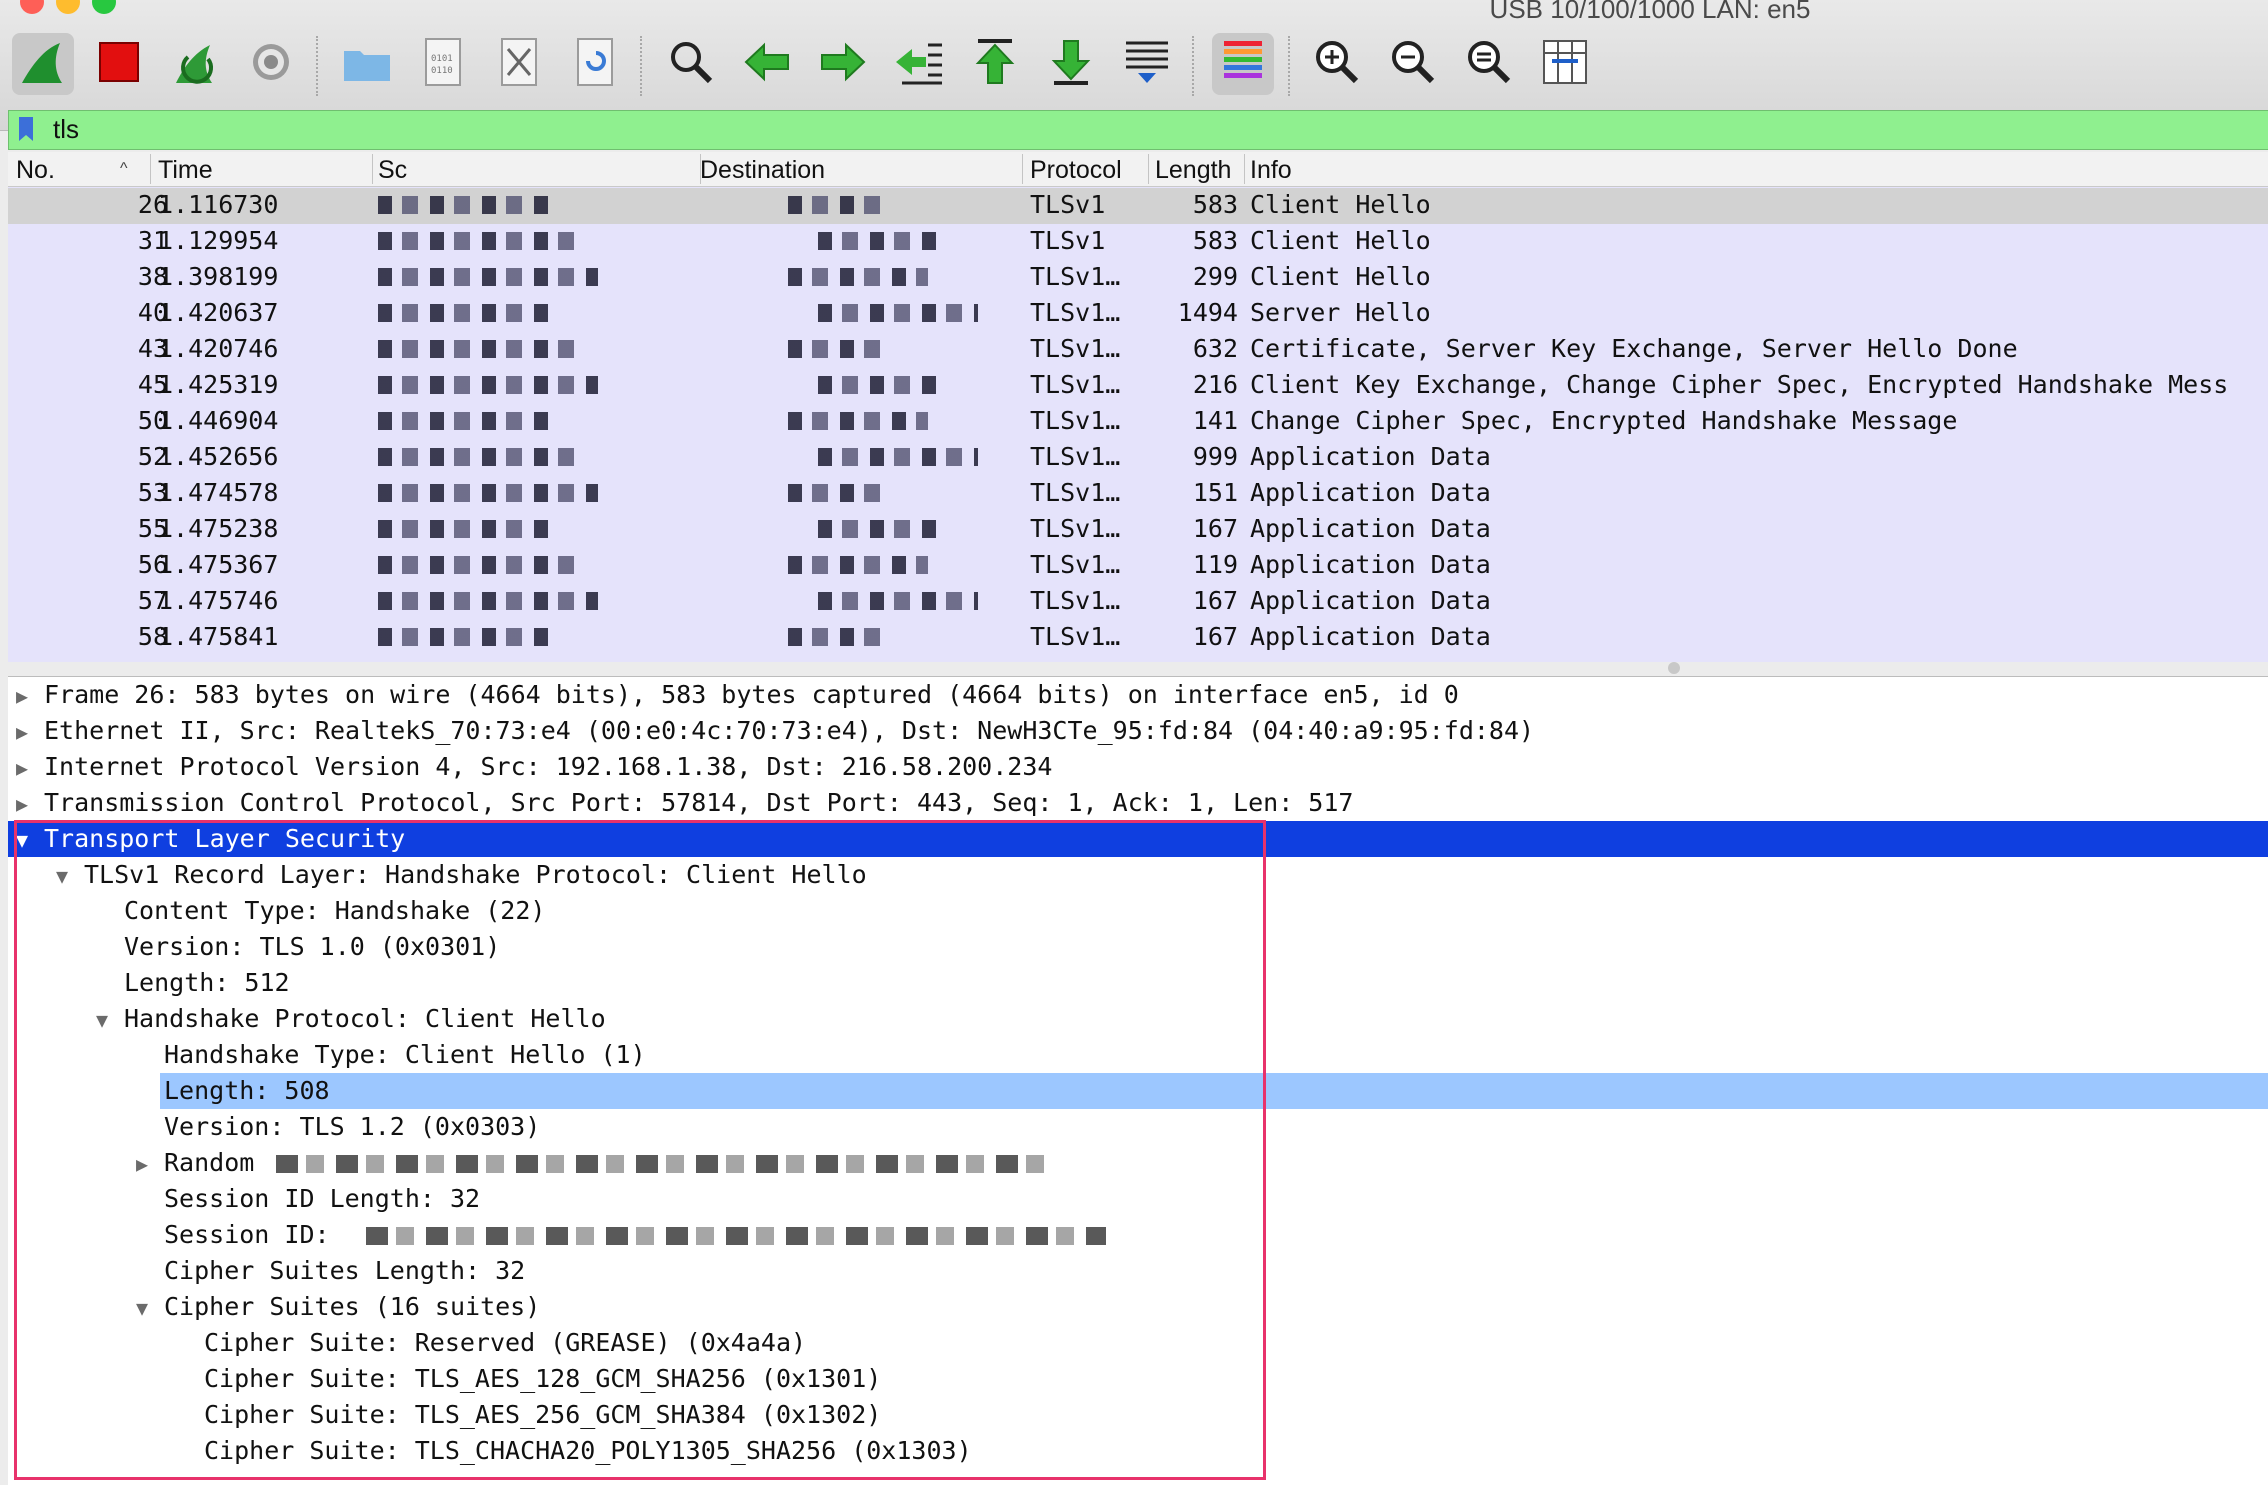 The width and height of the screenshot is (2268, 1485). I want to click on pane-splitter-handle, so click(1674, 668).